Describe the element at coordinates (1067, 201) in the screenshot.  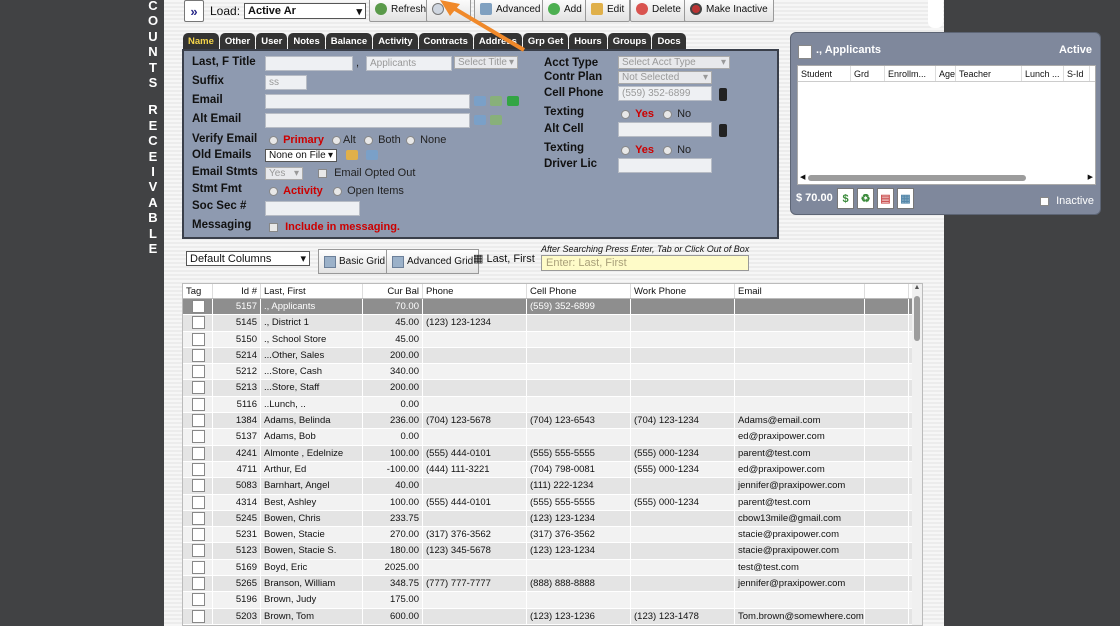
I see `inactive-checkbox: Inactive` at that location.